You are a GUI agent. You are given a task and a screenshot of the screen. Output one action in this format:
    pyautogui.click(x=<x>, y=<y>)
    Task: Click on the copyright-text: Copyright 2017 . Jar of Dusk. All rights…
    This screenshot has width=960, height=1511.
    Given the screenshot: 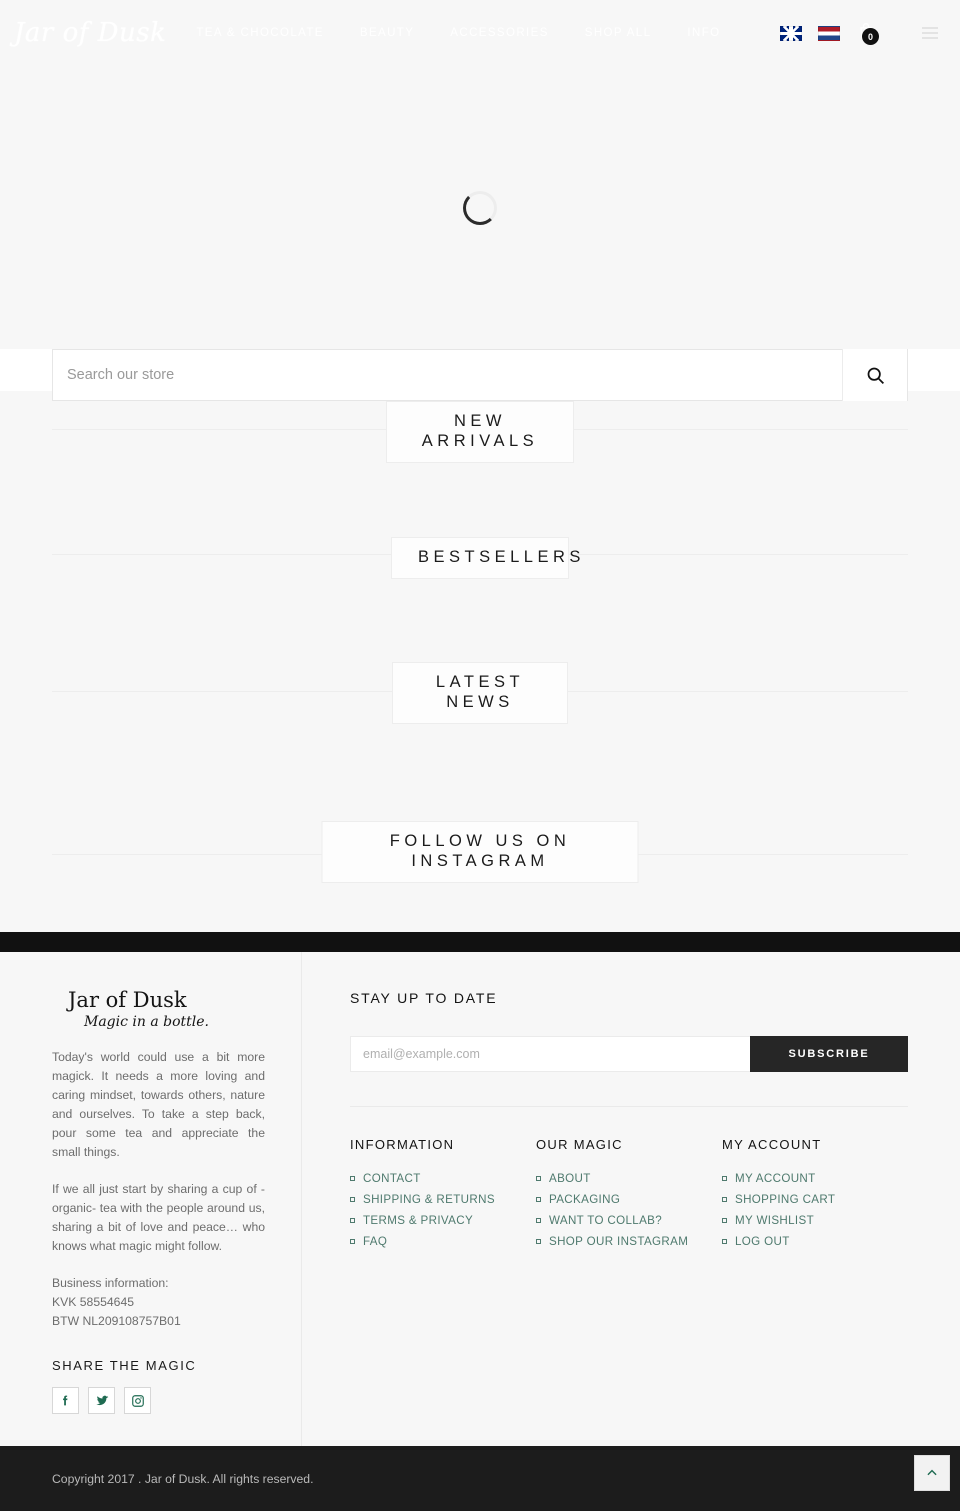 What is the action you would take?
    pyautogui.click(x=183, y=1478)
    